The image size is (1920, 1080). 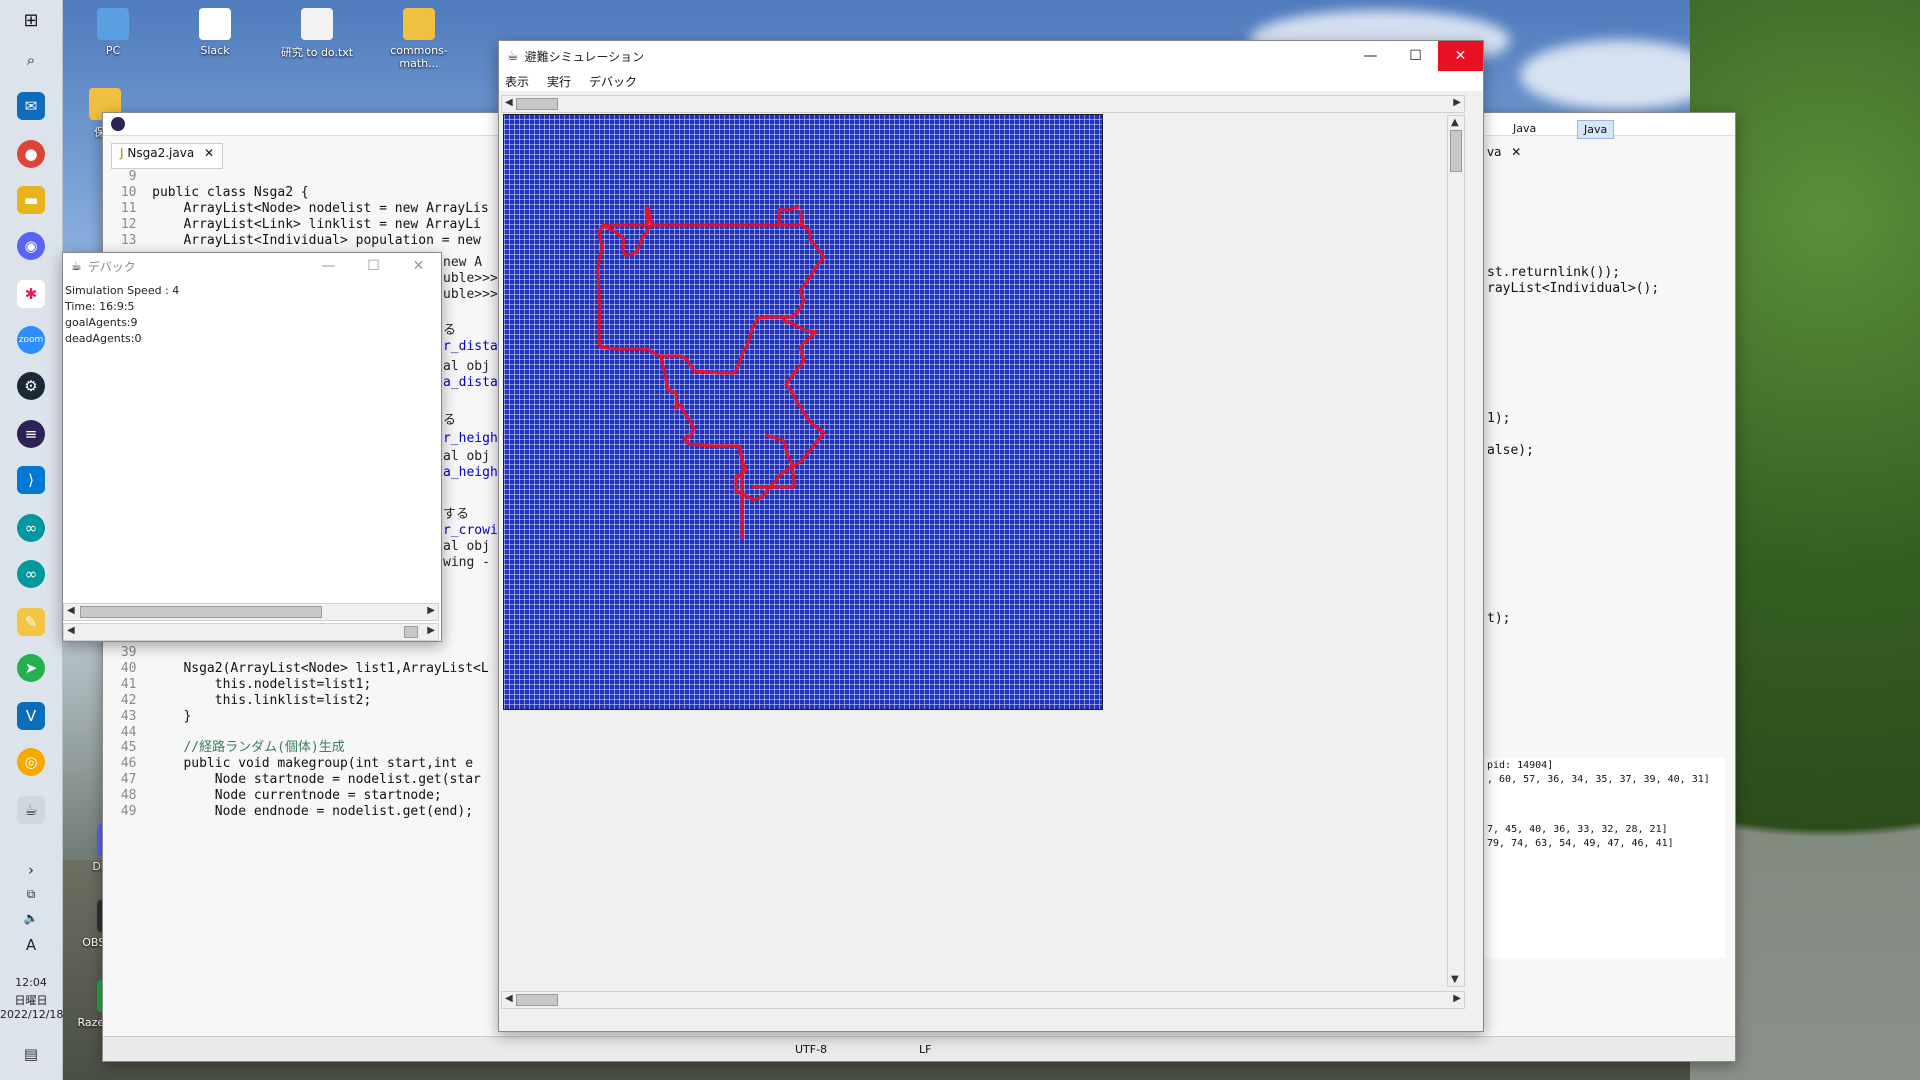 I want to click on right-editor-tab: va ✕, so click(x=1504, y=152).